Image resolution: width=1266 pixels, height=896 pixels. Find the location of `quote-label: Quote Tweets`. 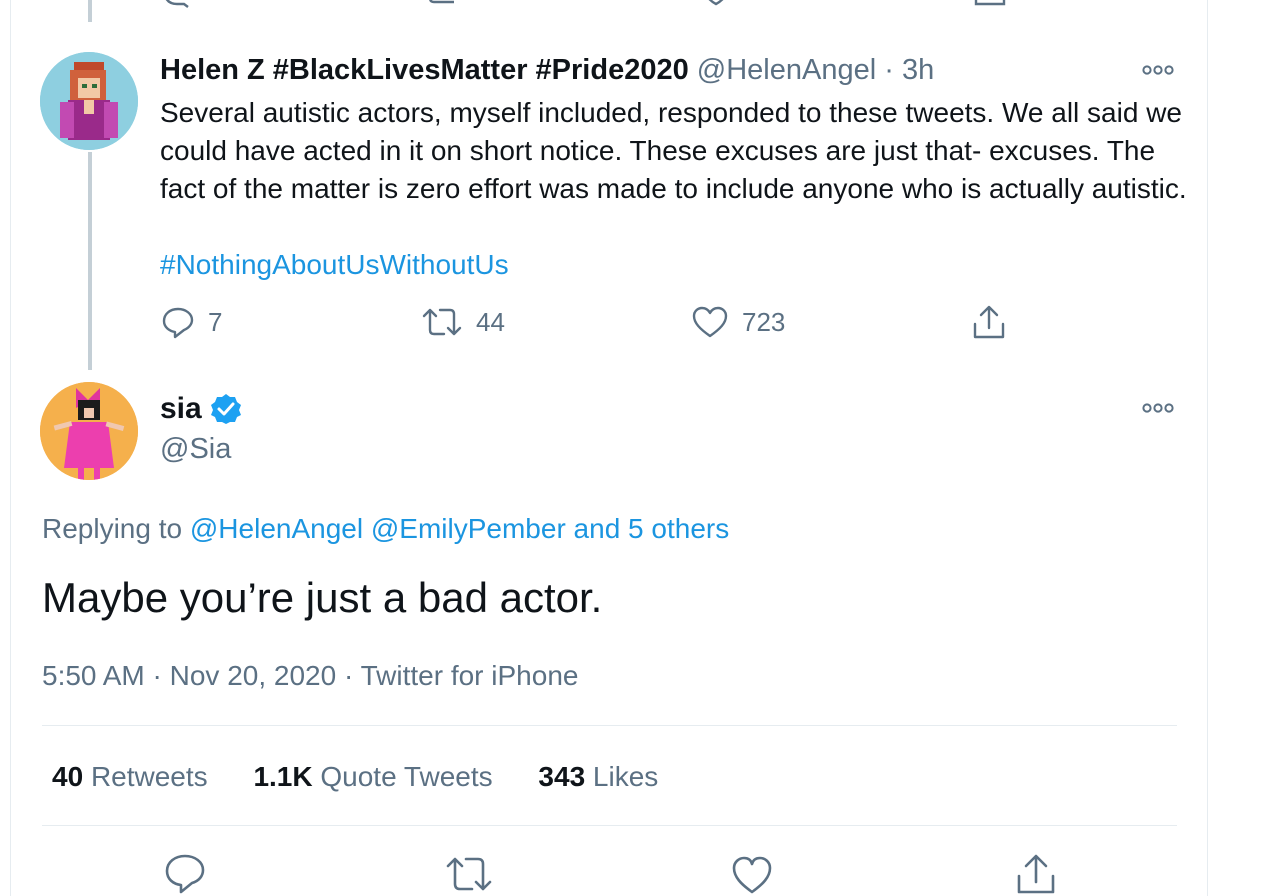

quote-label: Quote Tweets is located at coordinates (406, 776).